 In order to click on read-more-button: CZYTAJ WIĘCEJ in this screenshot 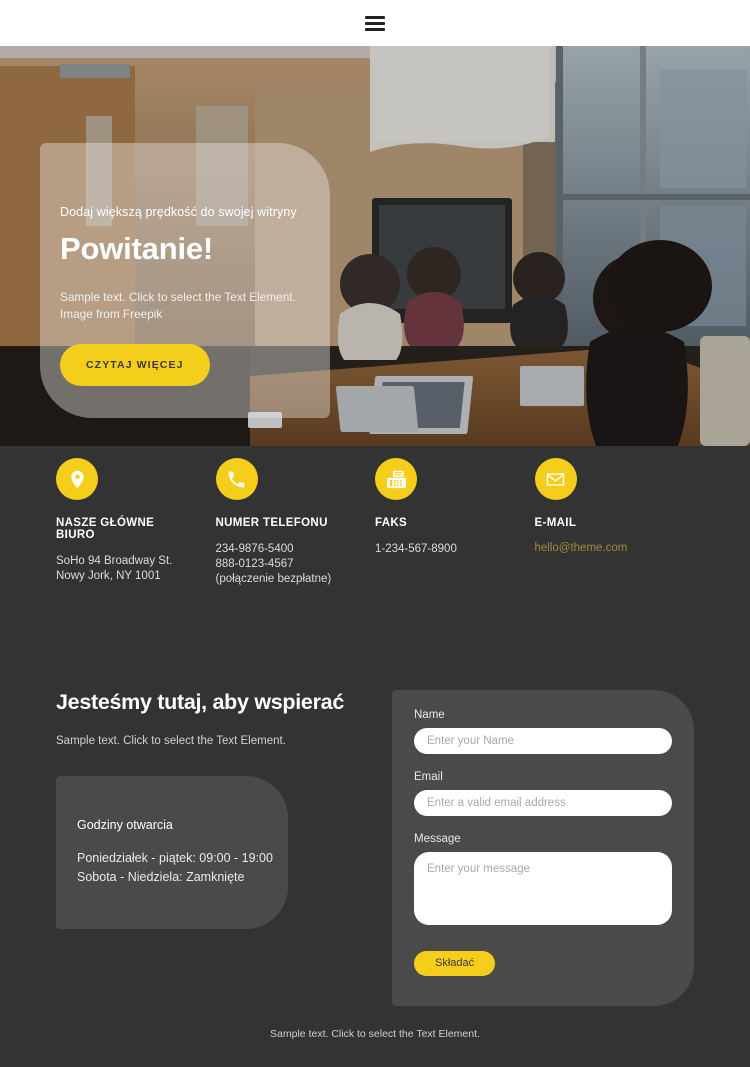, I will do `click(135, 364)`.